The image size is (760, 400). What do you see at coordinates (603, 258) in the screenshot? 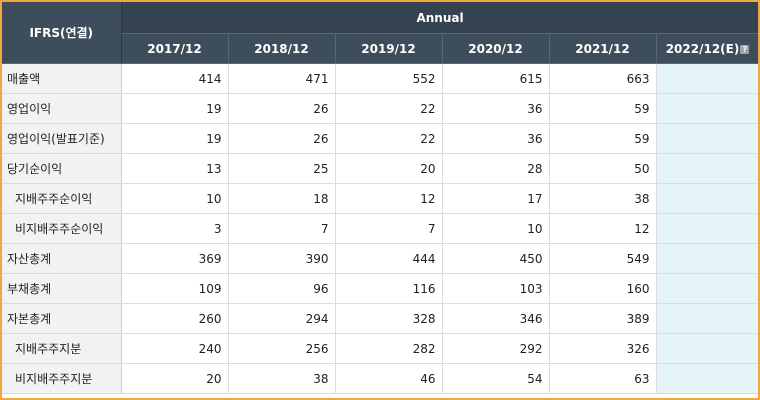
I see `value-cell: 549` at bounding box center [603, 258].